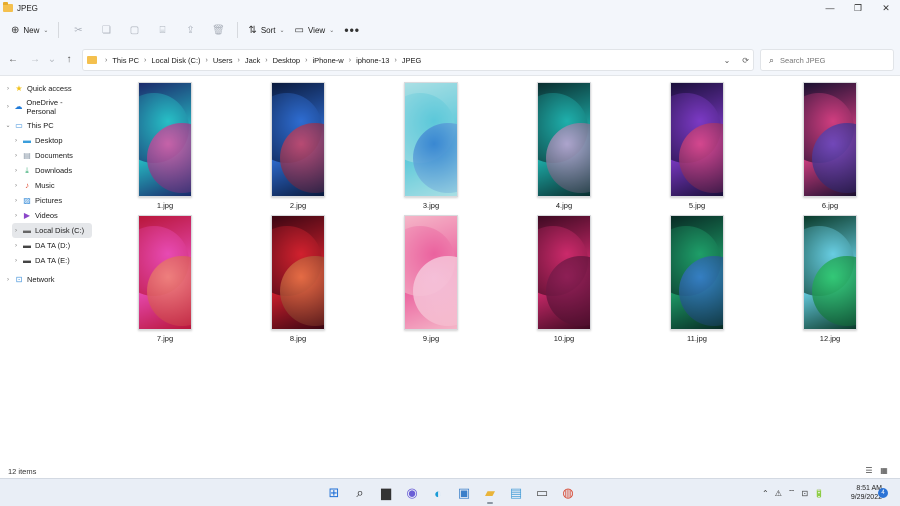 This screenshot has height=506, width=900. I want to click on search-input, so click(830, 60).